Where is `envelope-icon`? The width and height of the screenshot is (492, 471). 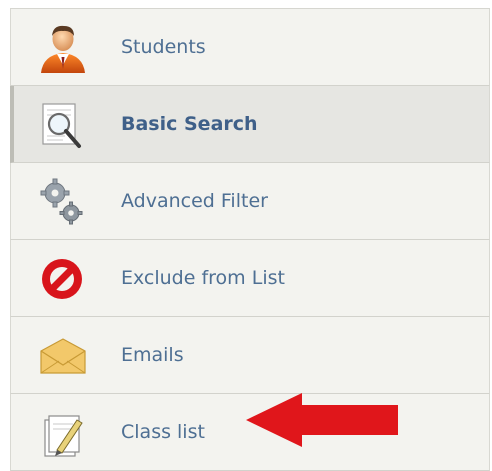 envelope-icon is located at coordinates (63, 356).